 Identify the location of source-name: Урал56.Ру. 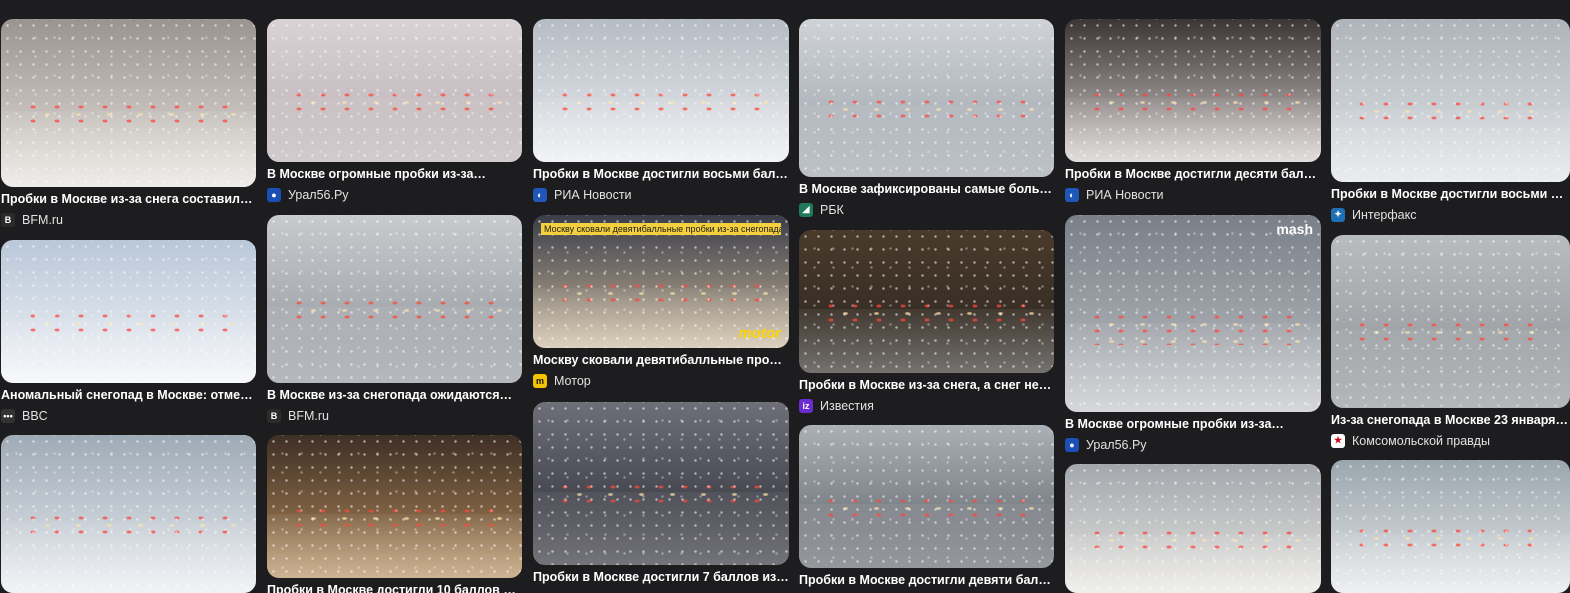
(318, 194).